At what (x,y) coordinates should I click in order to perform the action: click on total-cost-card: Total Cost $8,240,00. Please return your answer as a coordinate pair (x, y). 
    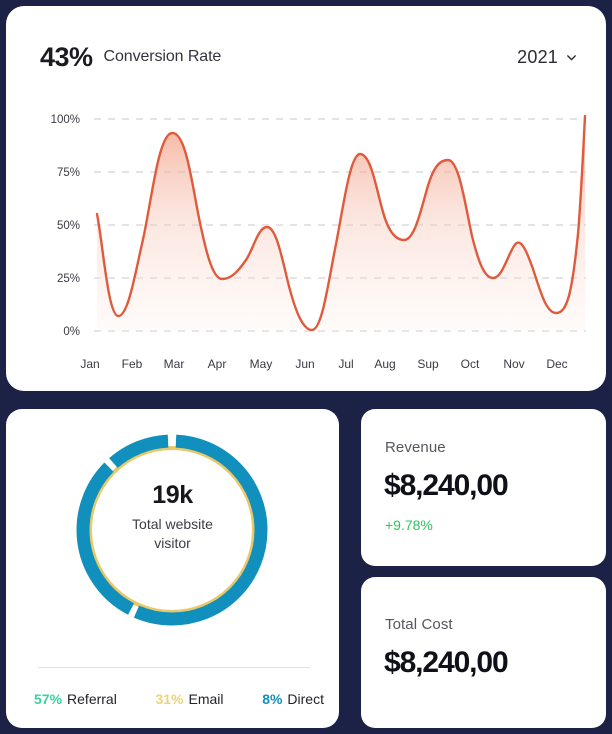
    Looking at the image, I should click on (483, 652).